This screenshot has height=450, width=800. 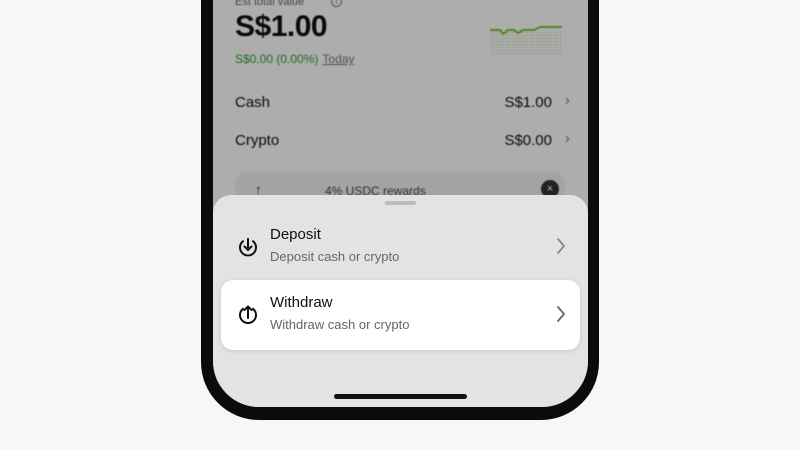 What do you see at coordinates (335, 256) in the screenshot?
I see `option-subtitle: Deposit cash or crypto` at bounding box center [335, 256].